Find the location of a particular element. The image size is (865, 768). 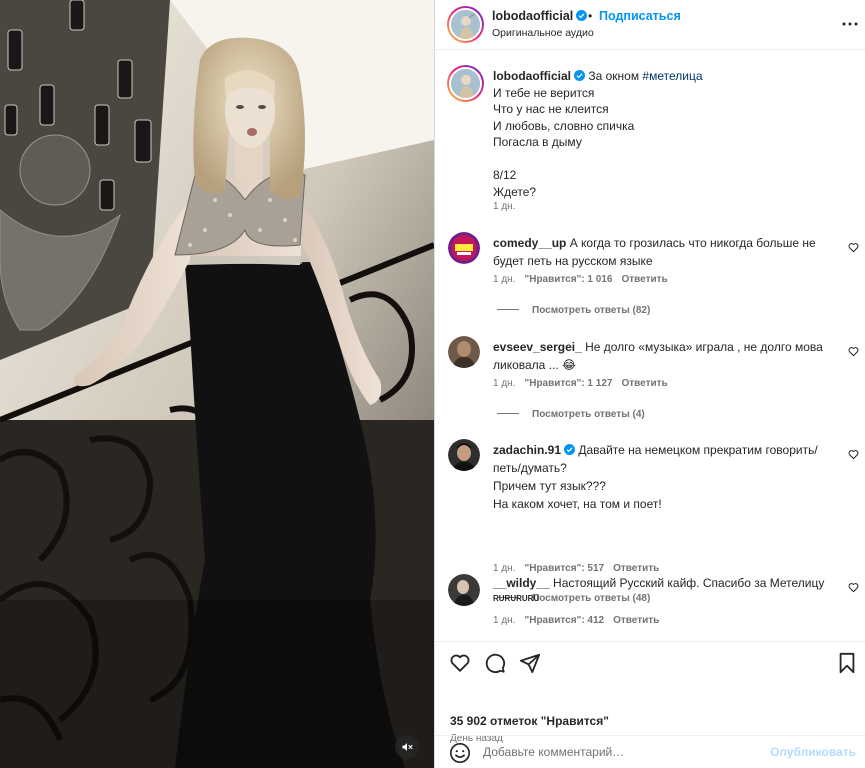

caption-intro: За окном is located at coordinates (614, 76).